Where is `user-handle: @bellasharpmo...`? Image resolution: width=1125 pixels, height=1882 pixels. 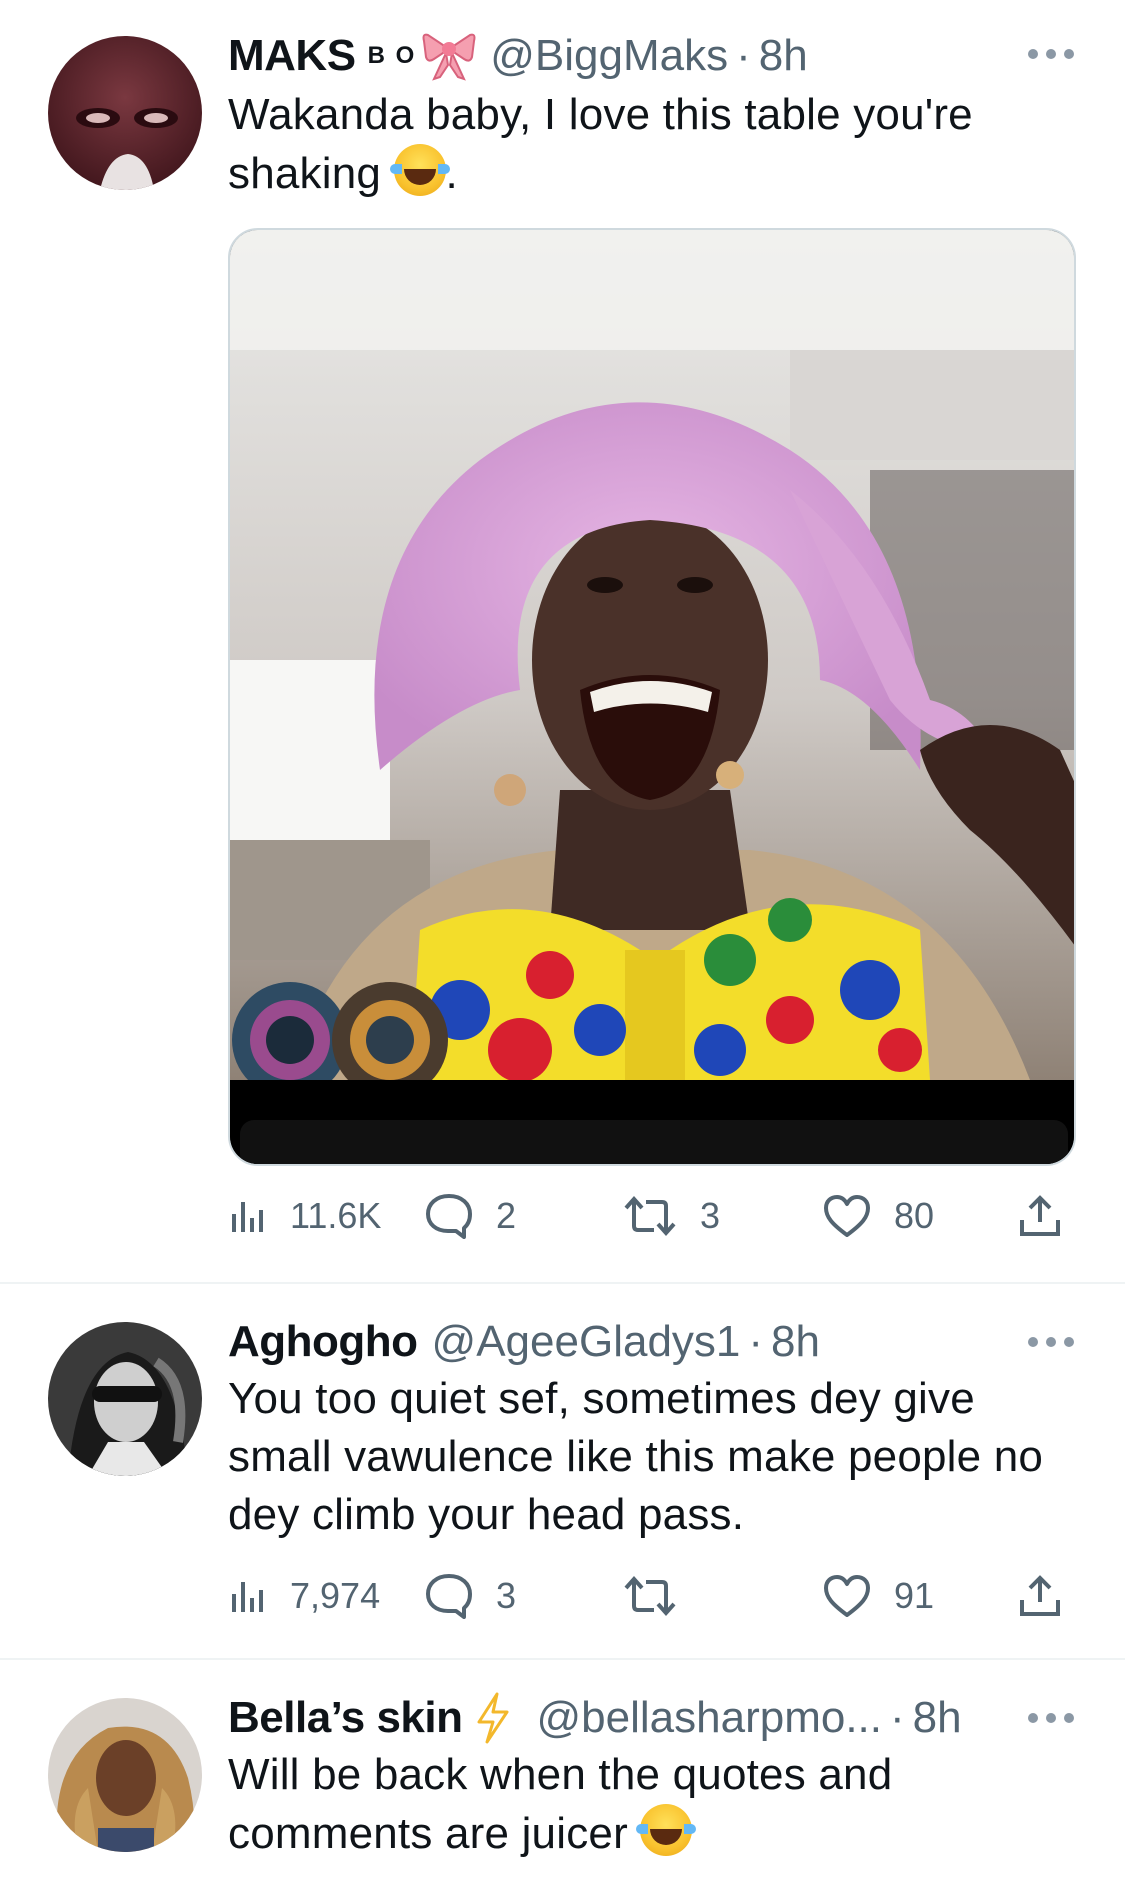
user-handle: @bellasharpmo... is located at coordinates (710, 1718).